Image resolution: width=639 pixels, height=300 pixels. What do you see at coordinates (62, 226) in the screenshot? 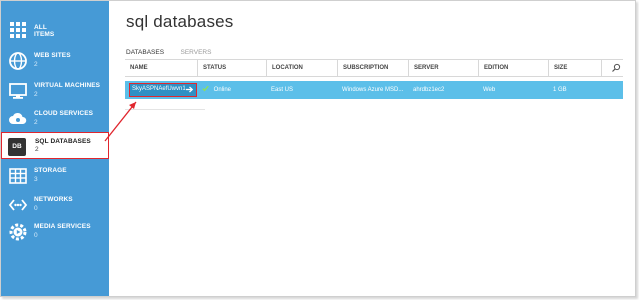
I see `sidebar-item-label: MEDIA SERVICES` at bounding box center [62, 226].